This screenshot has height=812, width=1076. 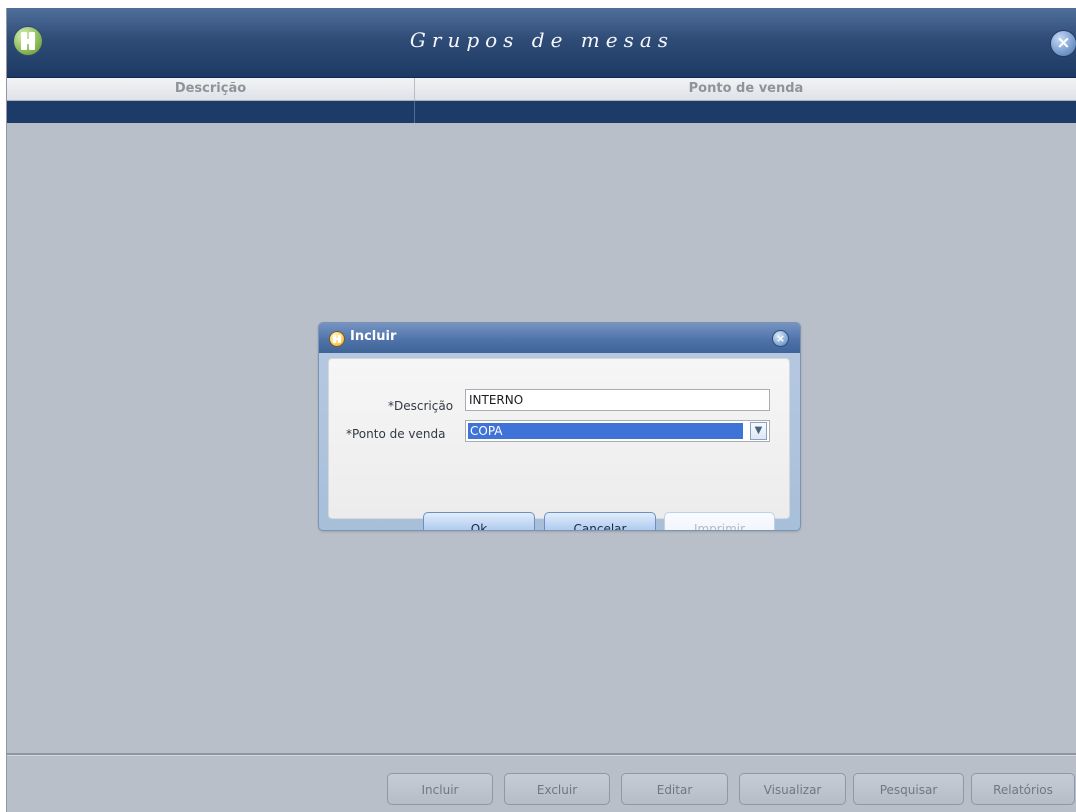 What do you see at coordinates (559, 338) in the screenshot?
I see `dialog-titlebar: Incluir ×` at bounding box center [559, 338].